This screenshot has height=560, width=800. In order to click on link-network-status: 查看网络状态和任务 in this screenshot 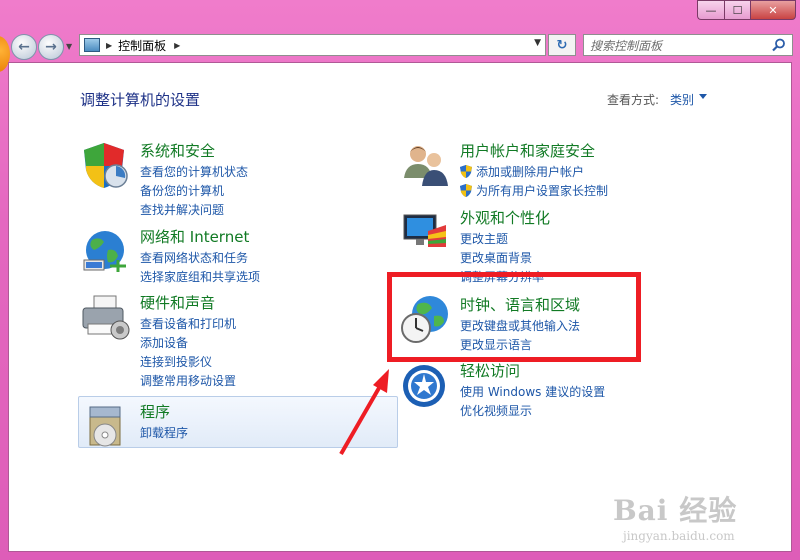, I will do `click(200, 257)`.